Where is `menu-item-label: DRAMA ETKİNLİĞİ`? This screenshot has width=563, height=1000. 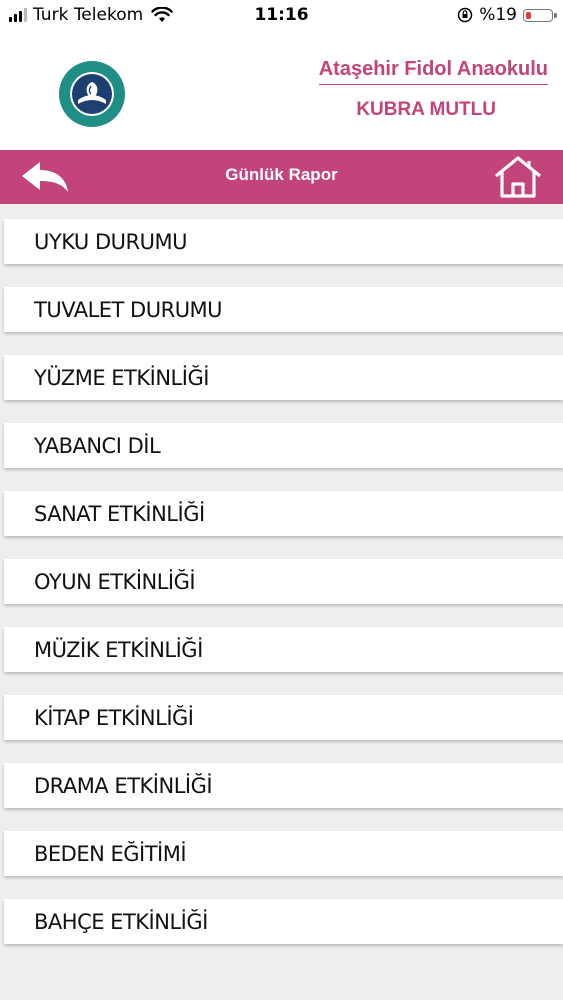 menu-item-label: DRAMA ETKİNLİĞİ is located at coordinates (123, 785).